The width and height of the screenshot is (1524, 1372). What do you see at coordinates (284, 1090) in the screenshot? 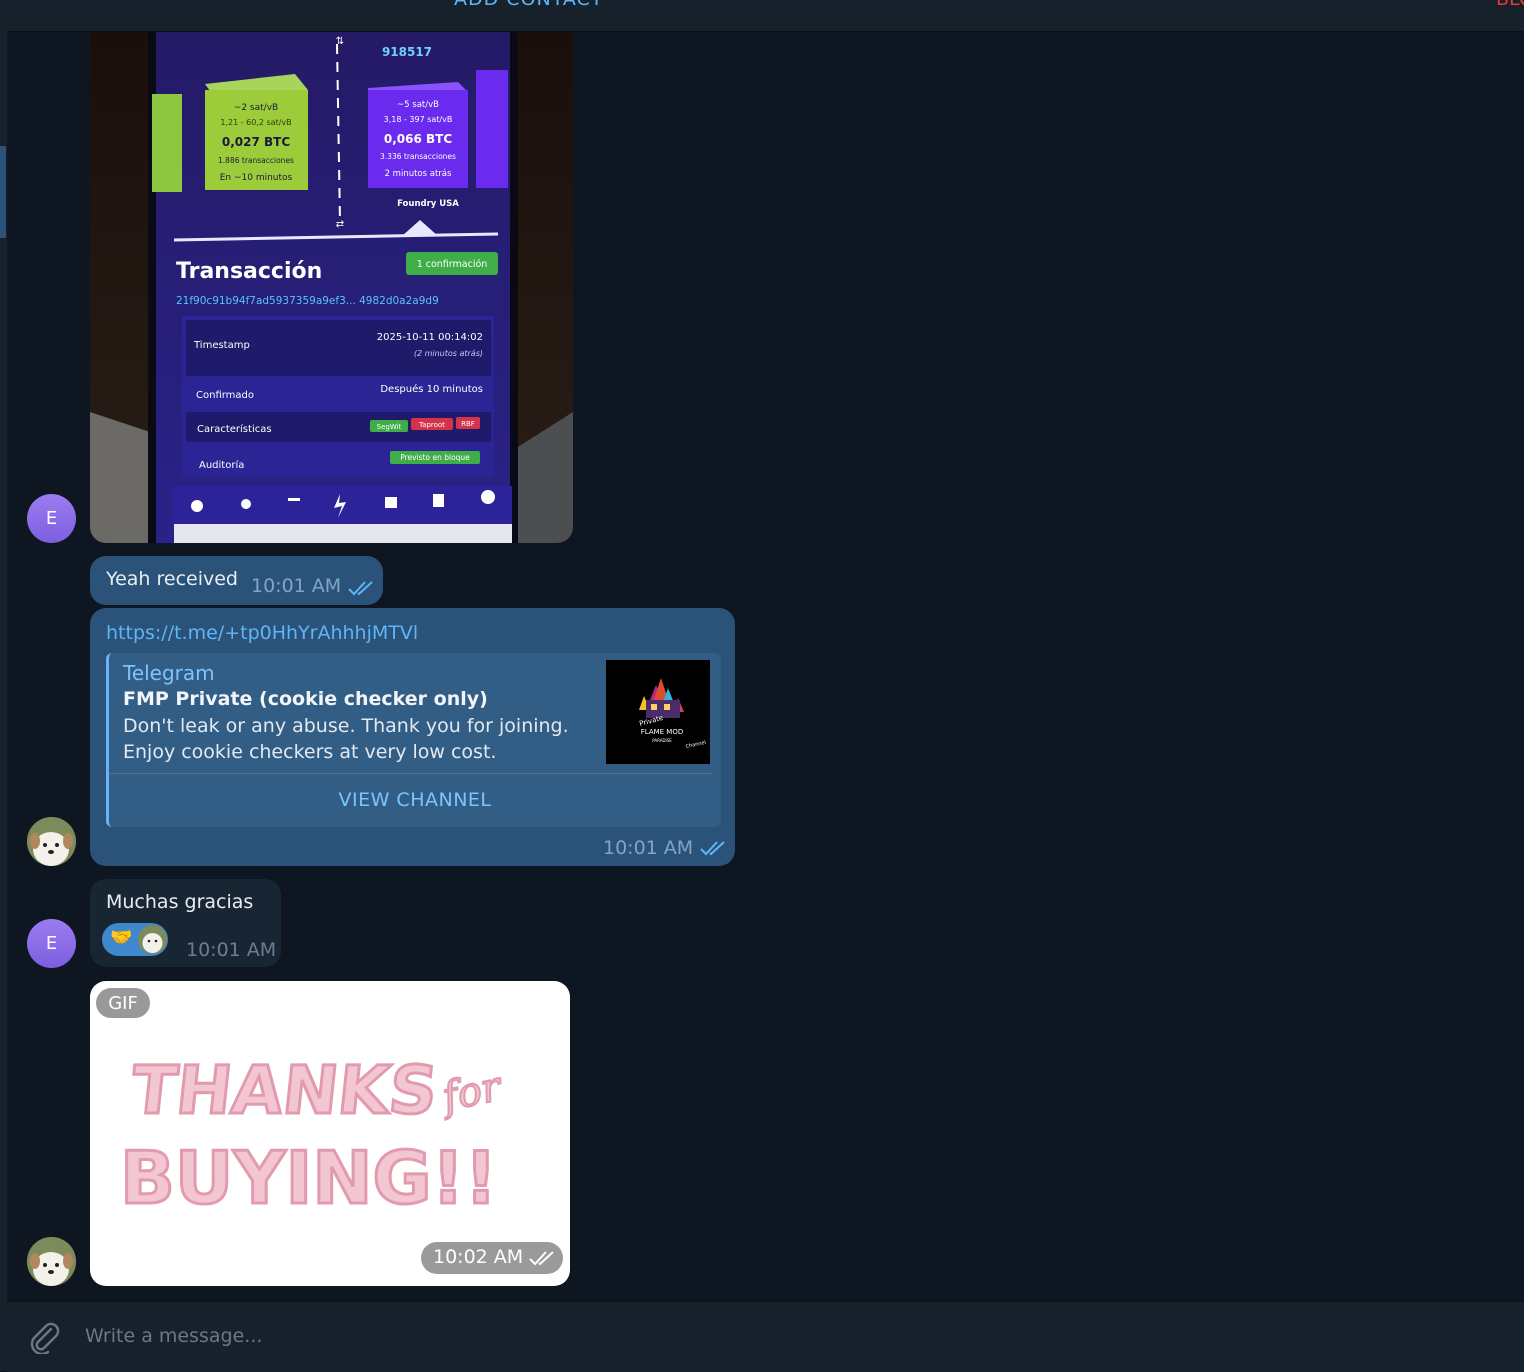
I see `svg-text: THANKS` at bounding box center [284, 1090].